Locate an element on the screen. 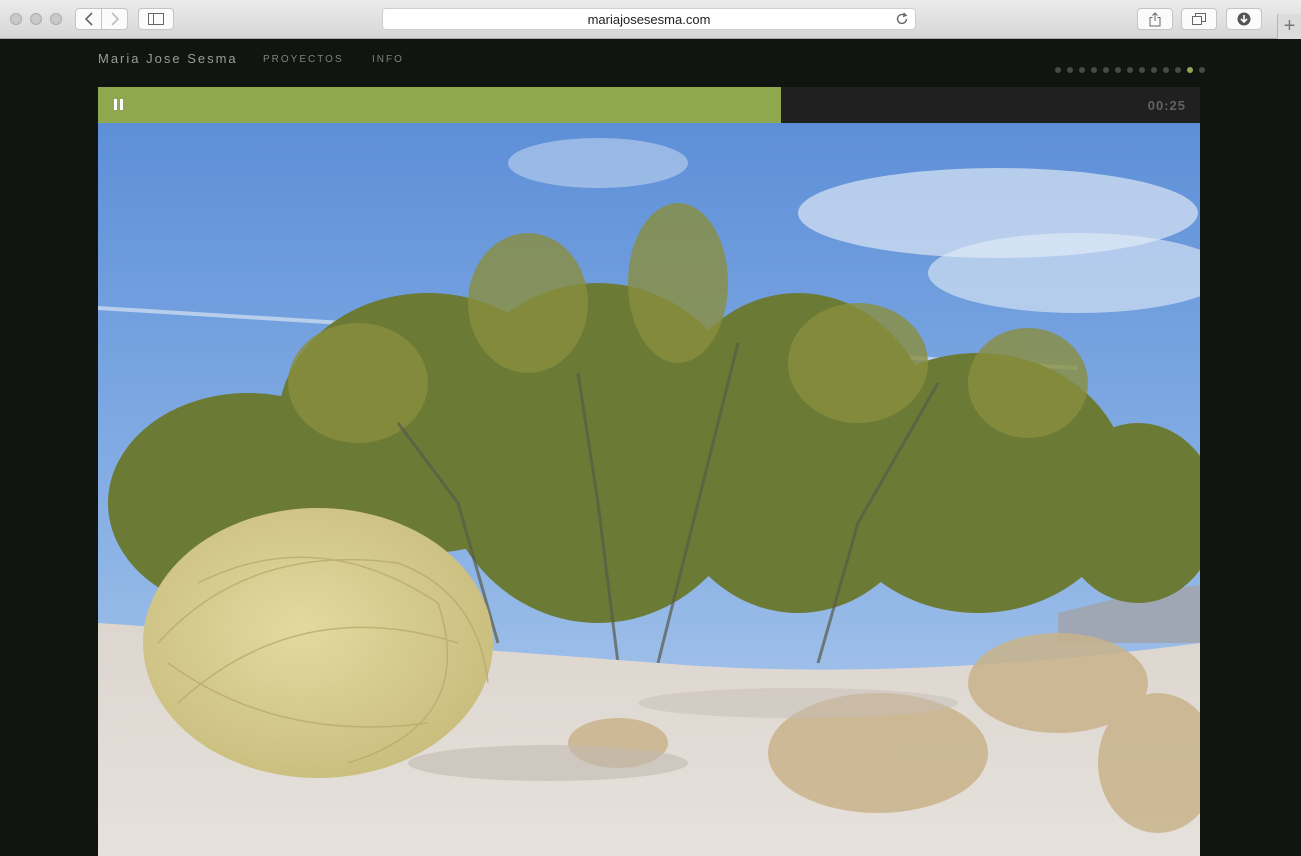 This screenshot has height=856, width=1301. downloads-button is located at coordinates (1244, 19).